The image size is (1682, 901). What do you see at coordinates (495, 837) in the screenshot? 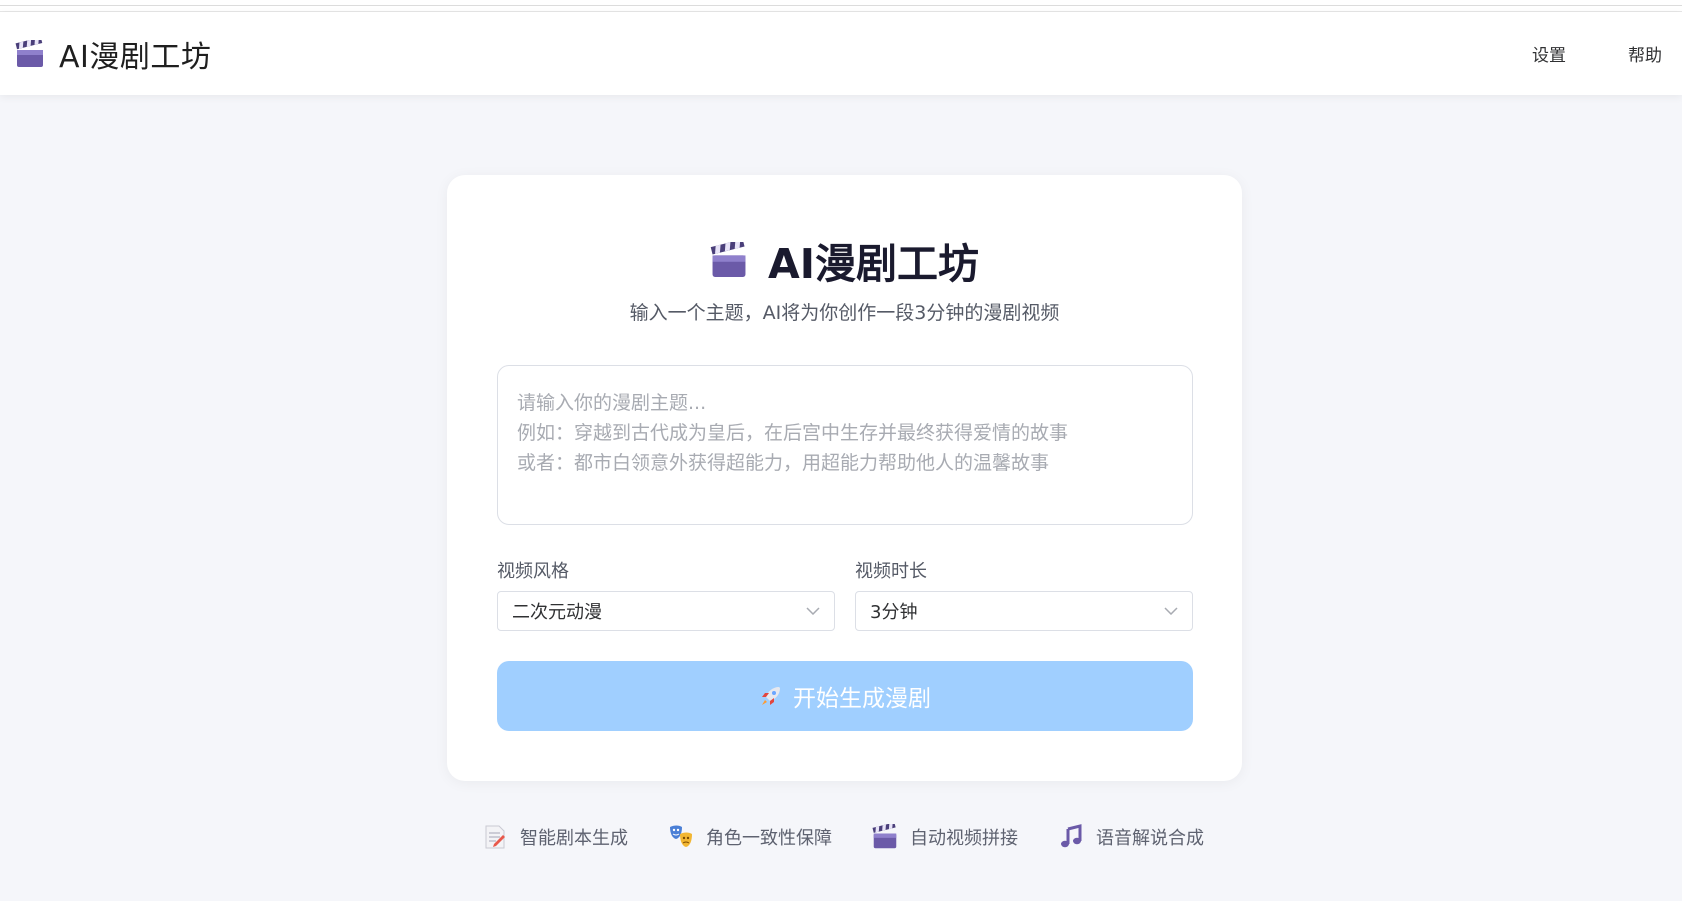
I see `memo-icon` at bounding box center [495, 837].